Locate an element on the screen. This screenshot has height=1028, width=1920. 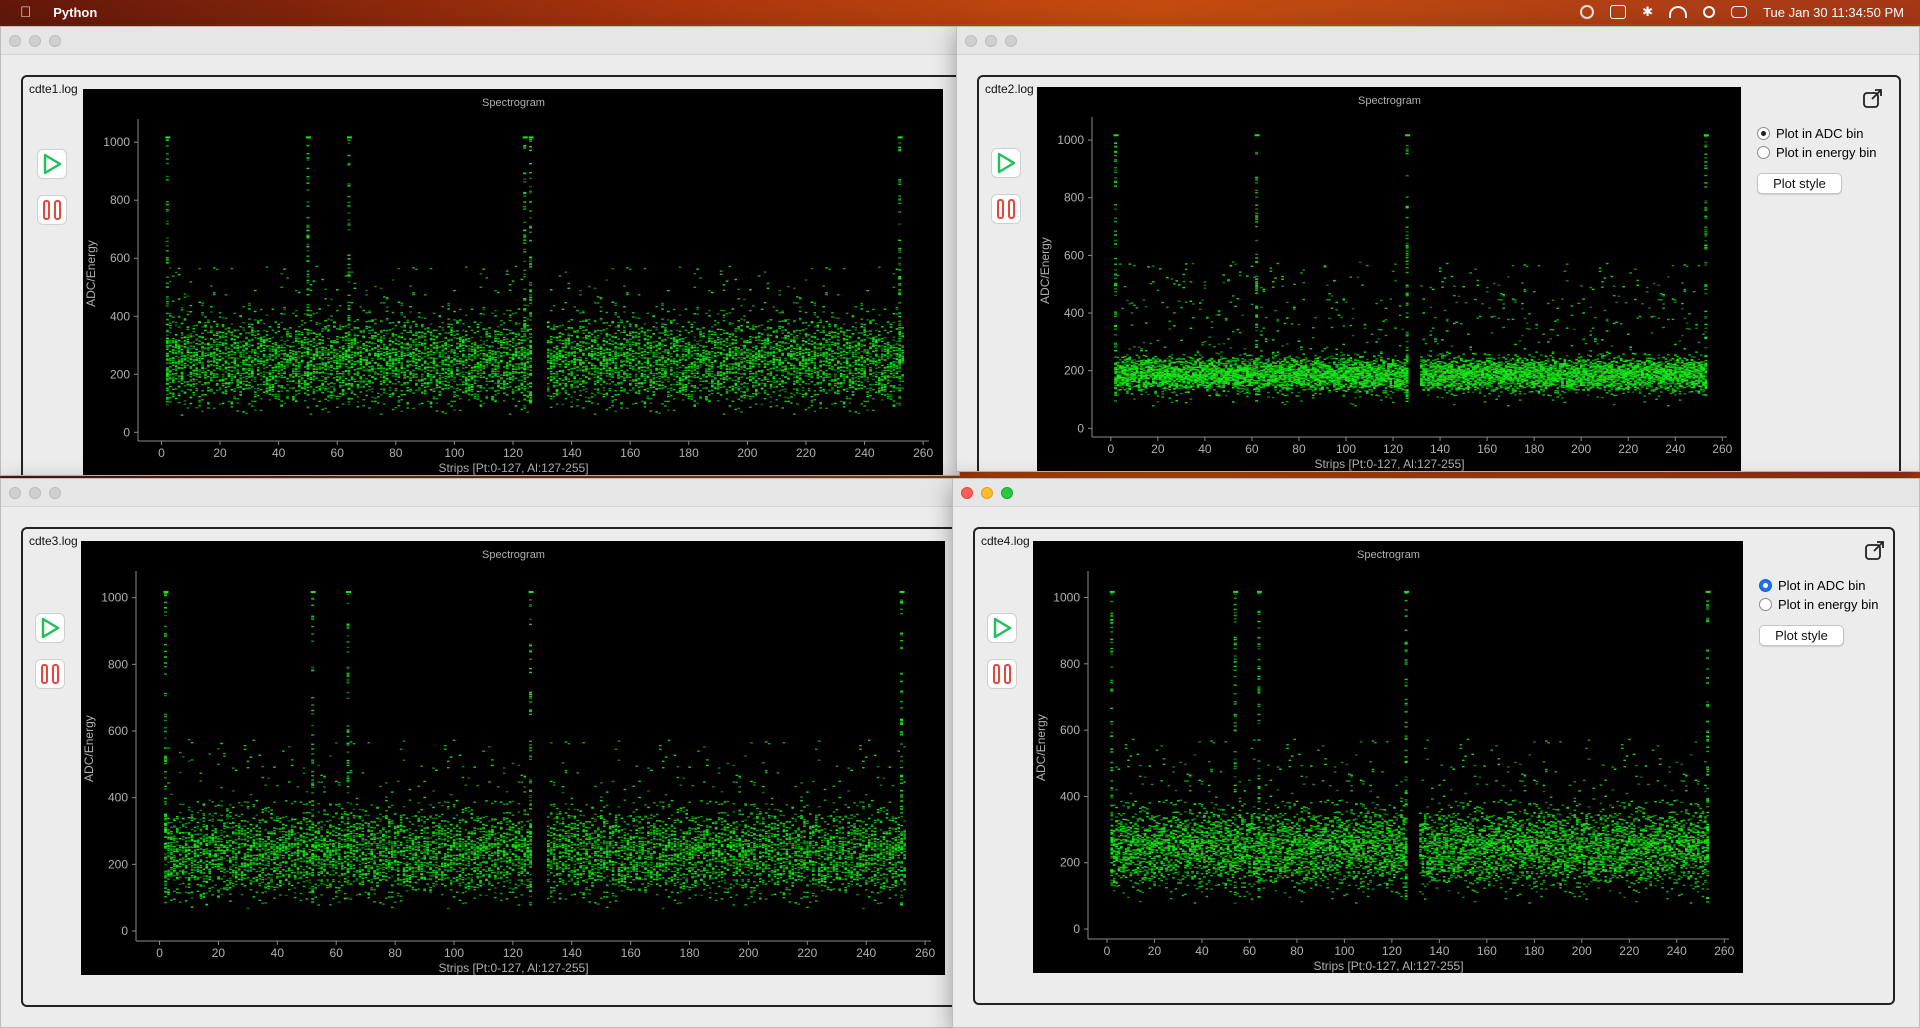
window-titlebar is located at coordinates (480, 41).